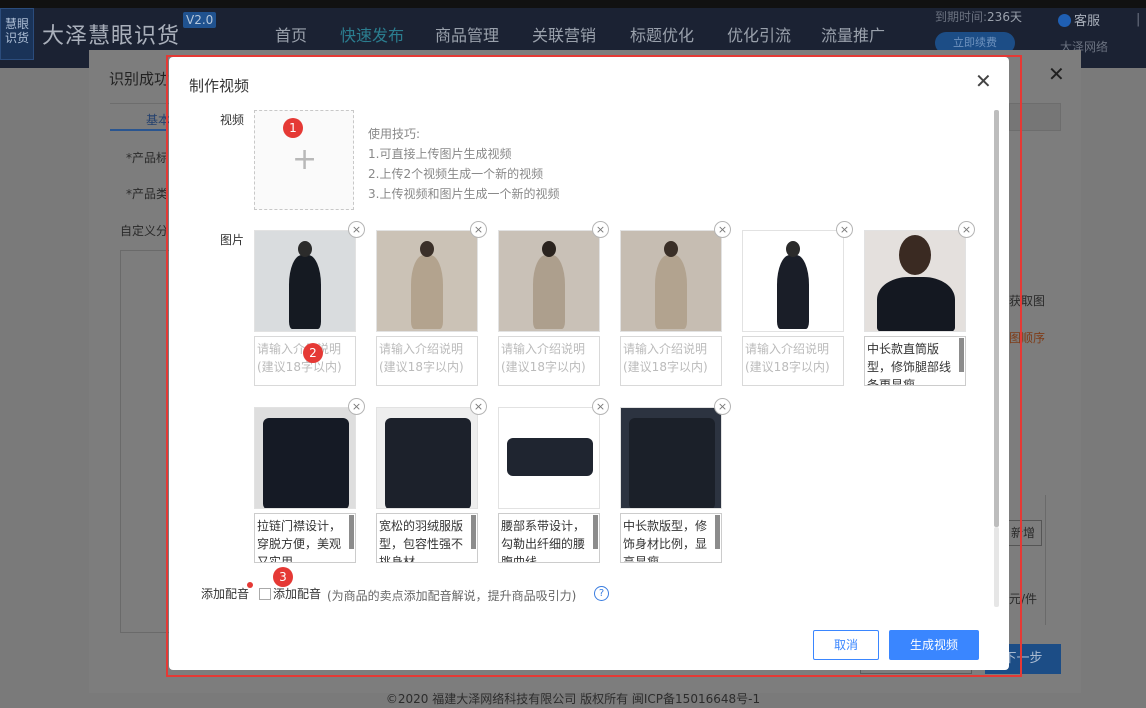  What do you see at coordinates (111, 36) in the screenshot?
I see `brand-name: 大泽慧眼识货` at bounding box center [111, 36].